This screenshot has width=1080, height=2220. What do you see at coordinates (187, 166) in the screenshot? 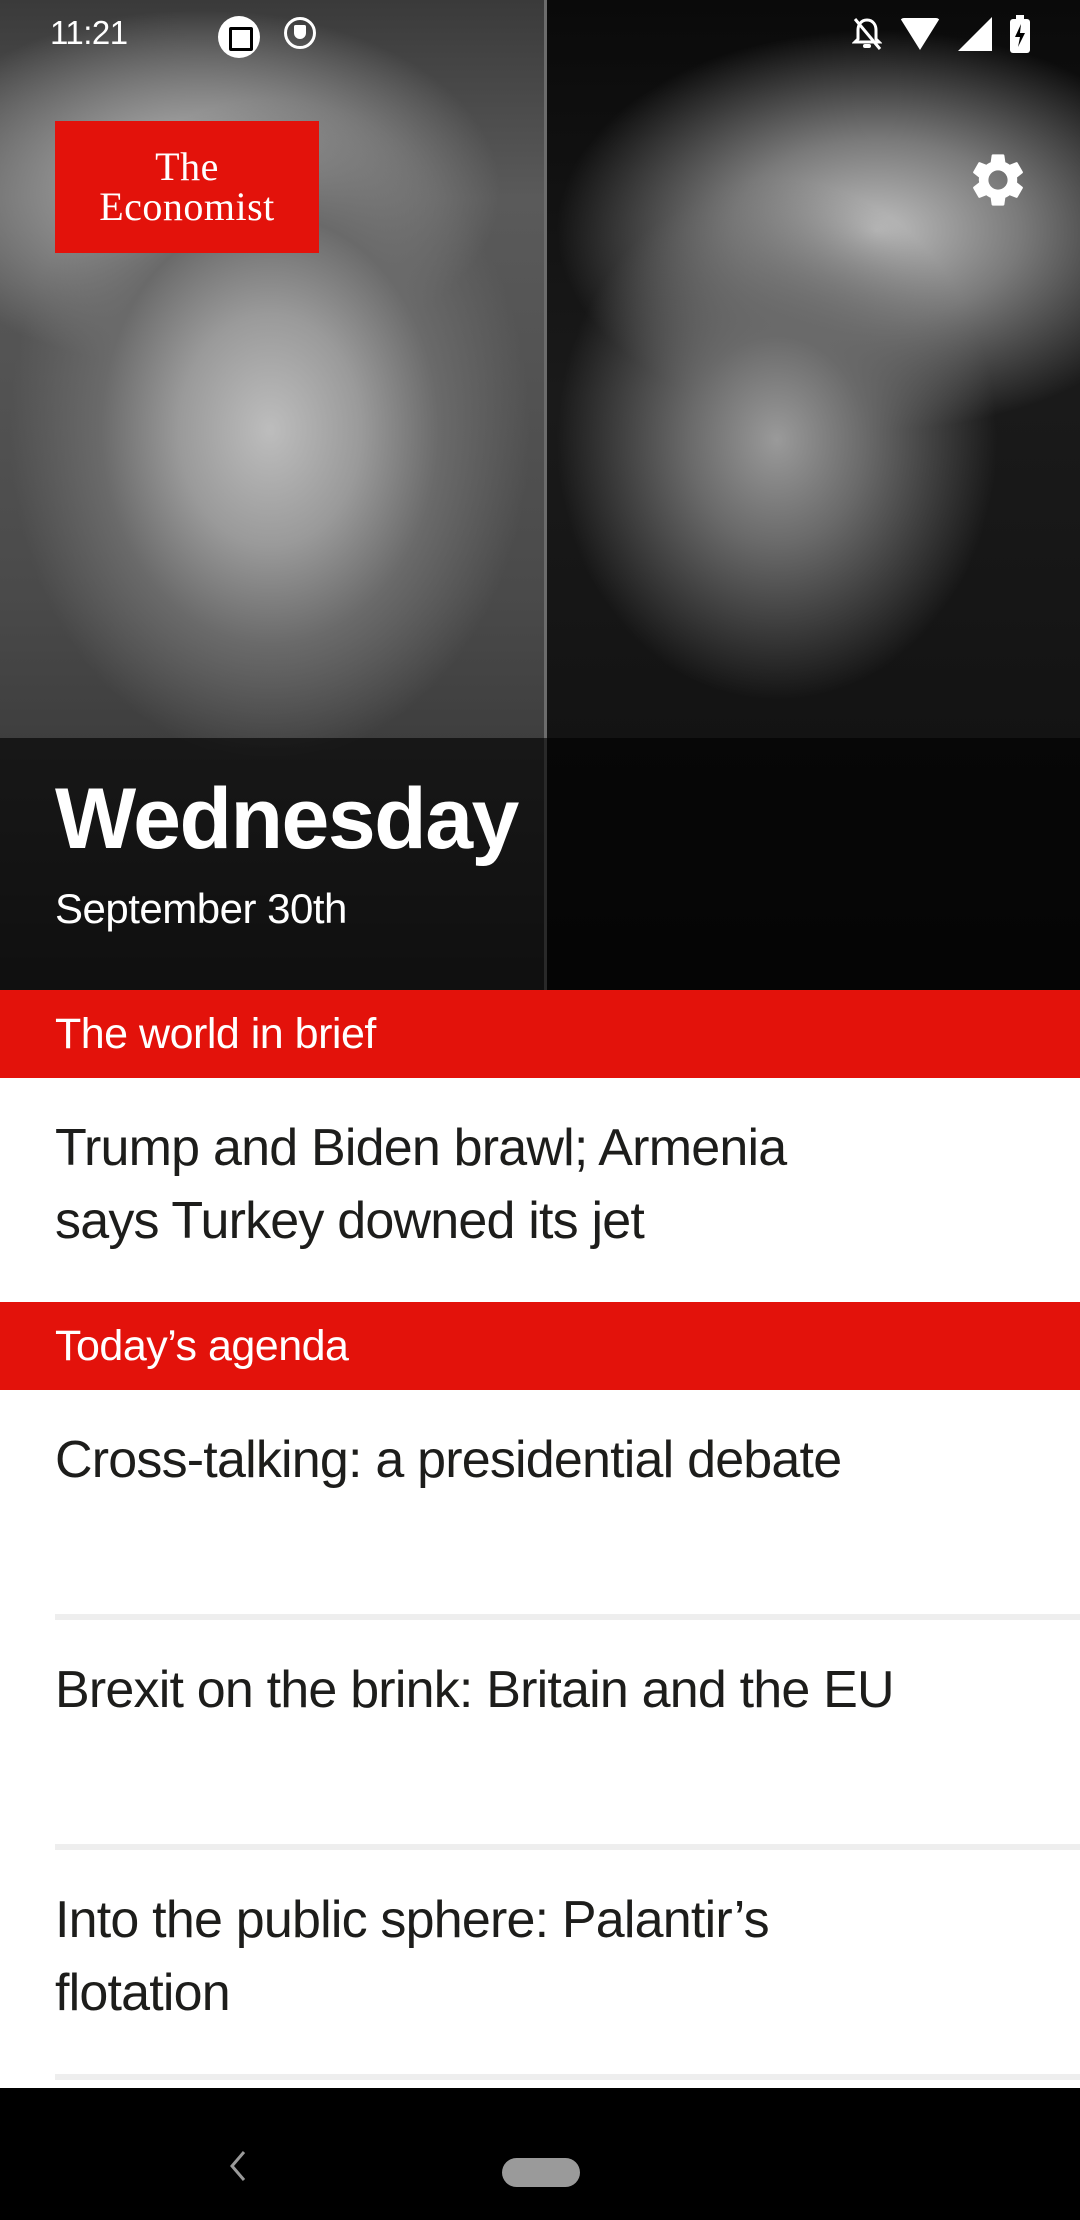
I see `logo-line-1: The` at bounding box center [187, 166].